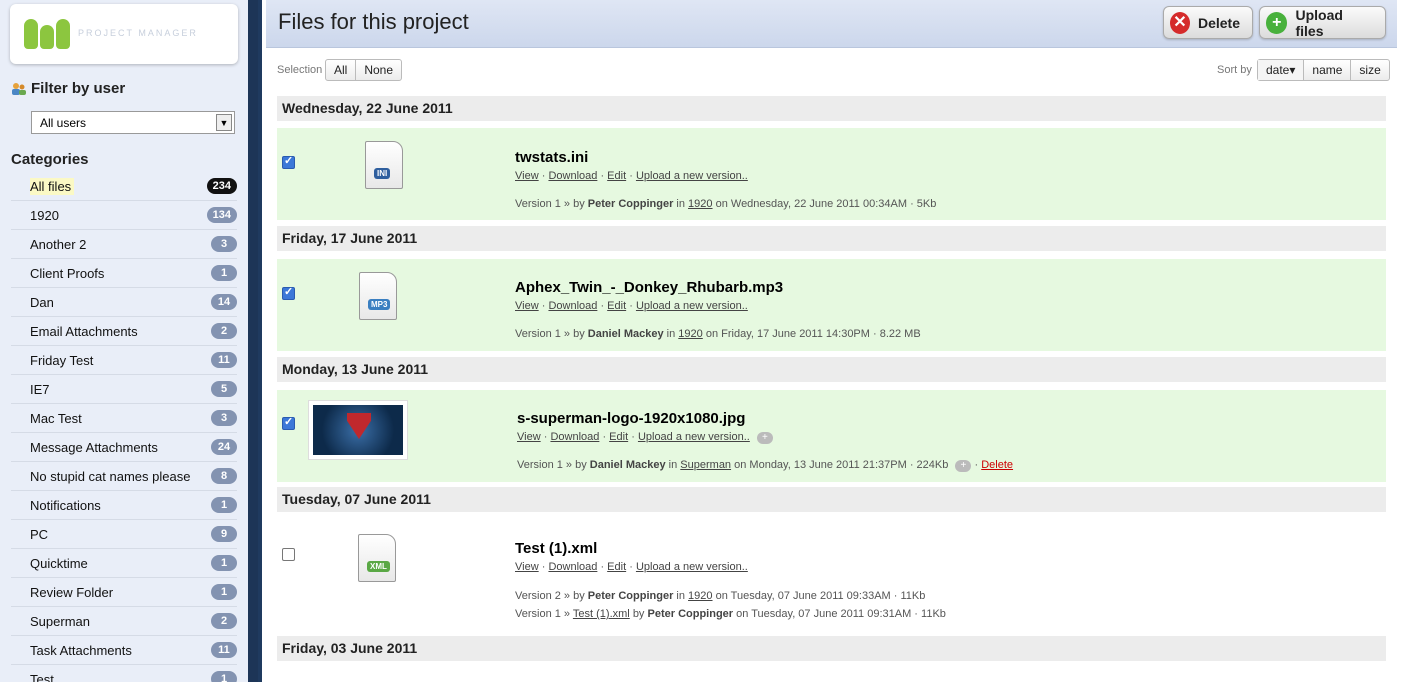  Describe the element at coordinates (124, 273) in the screenshot. I see `category-item-client-proofs: Client Proofs 1` at that location.